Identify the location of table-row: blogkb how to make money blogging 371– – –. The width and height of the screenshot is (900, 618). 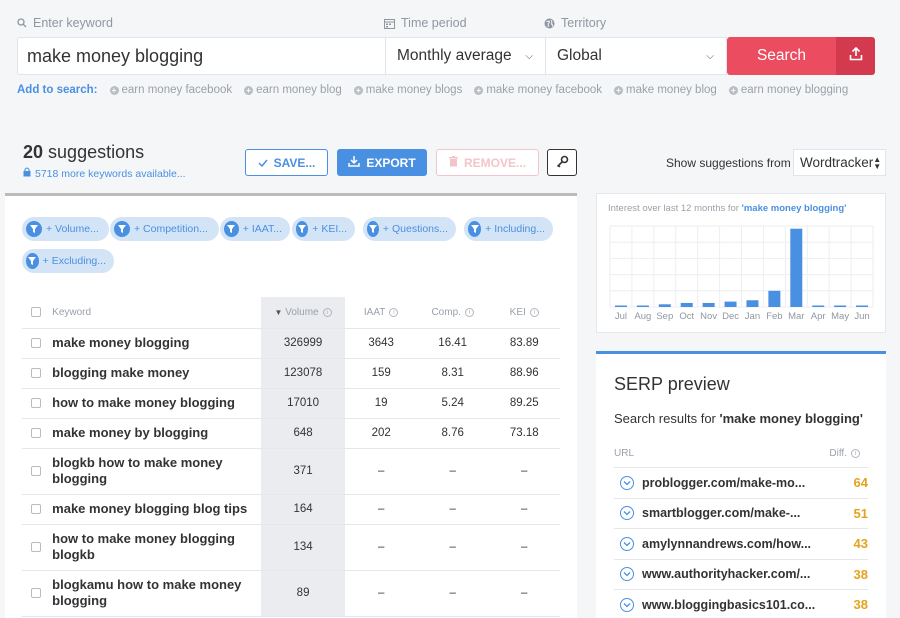
(291, 471).